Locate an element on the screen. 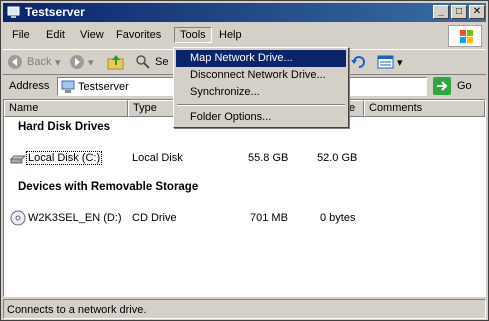  back-label: Back is located at coordinates (39, 62).